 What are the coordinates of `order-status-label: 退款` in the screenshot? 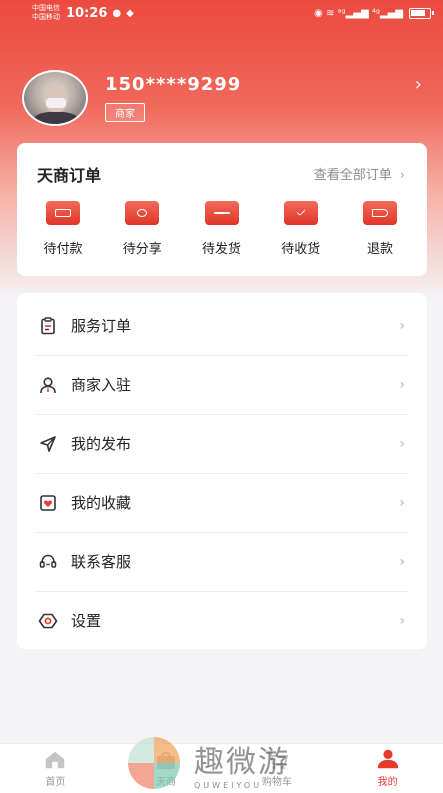 It's located at (379, 249).